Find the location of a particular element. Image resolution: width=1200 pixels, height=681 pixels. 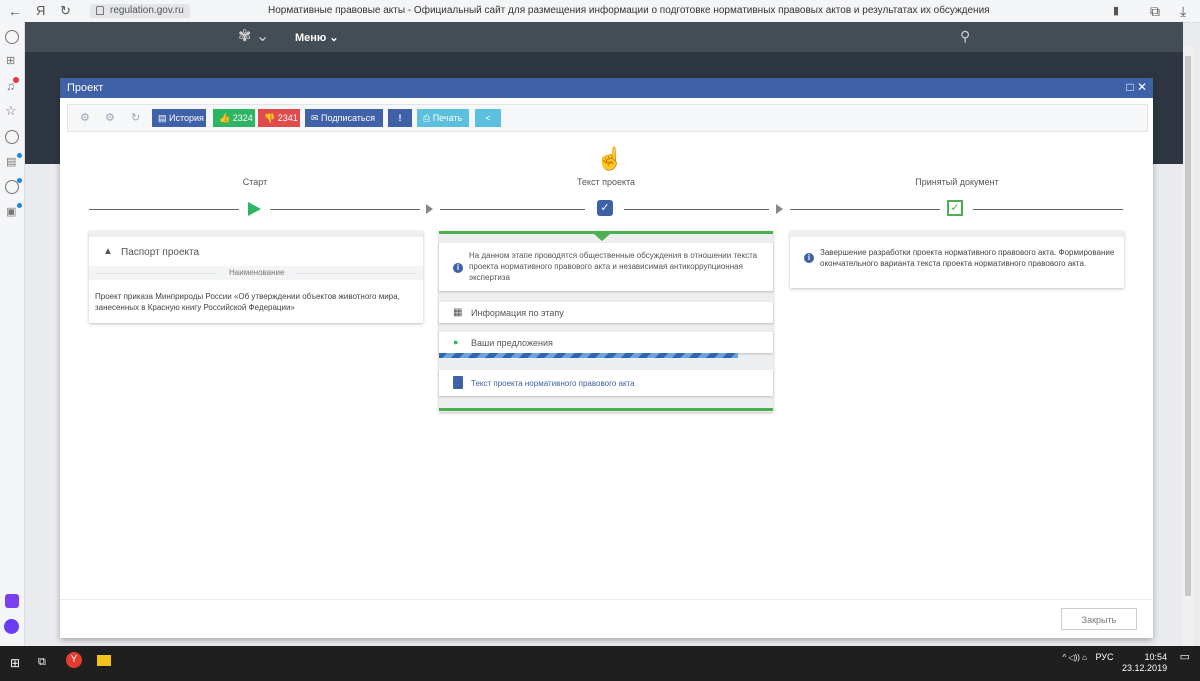

back-arrow-icon: ← is located at coordinates (15, 11).